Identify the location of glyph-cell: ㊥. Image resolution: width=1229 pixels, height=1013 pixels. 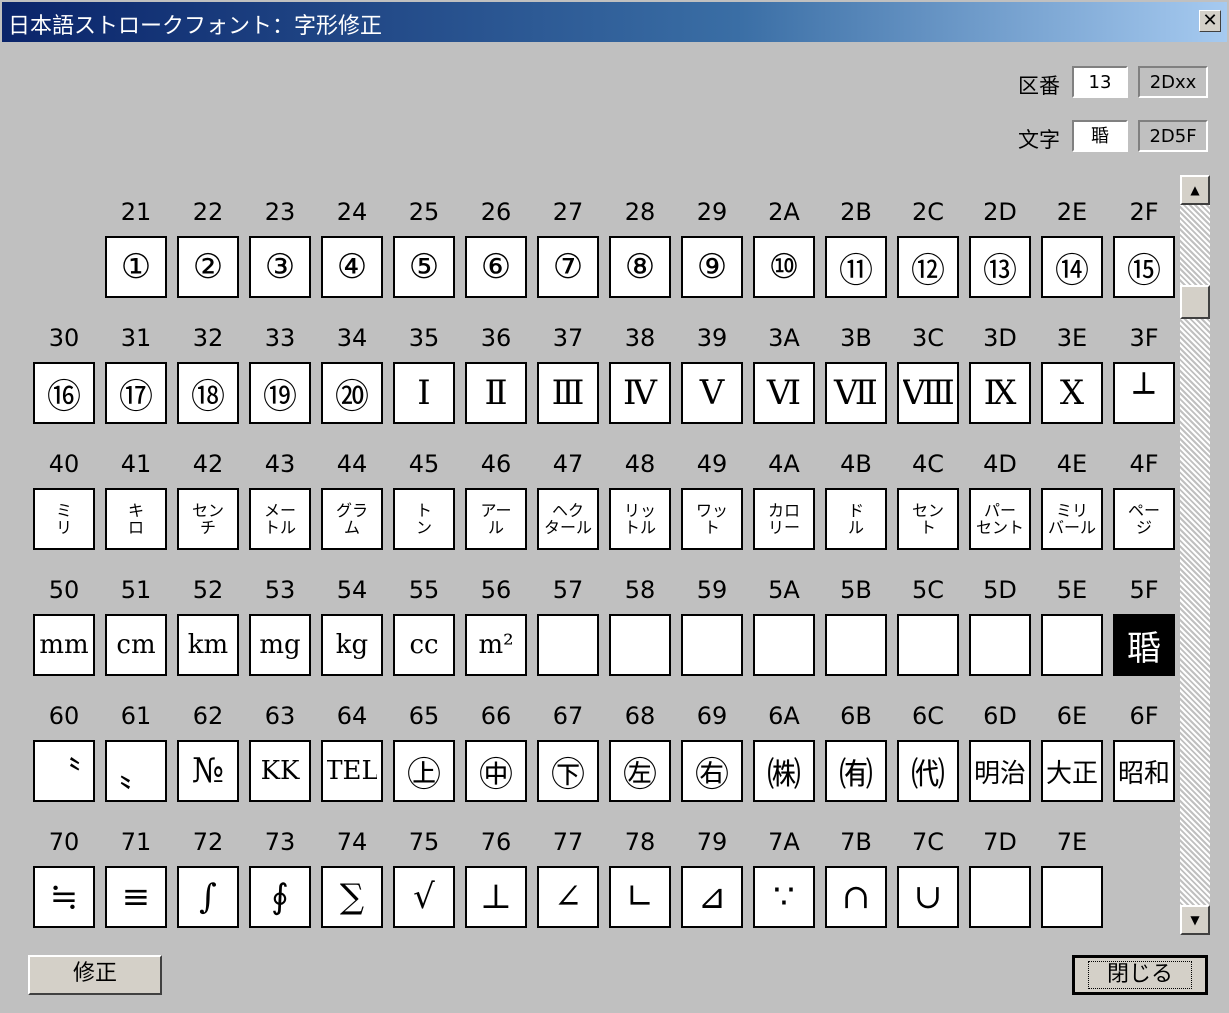
(496, 771).